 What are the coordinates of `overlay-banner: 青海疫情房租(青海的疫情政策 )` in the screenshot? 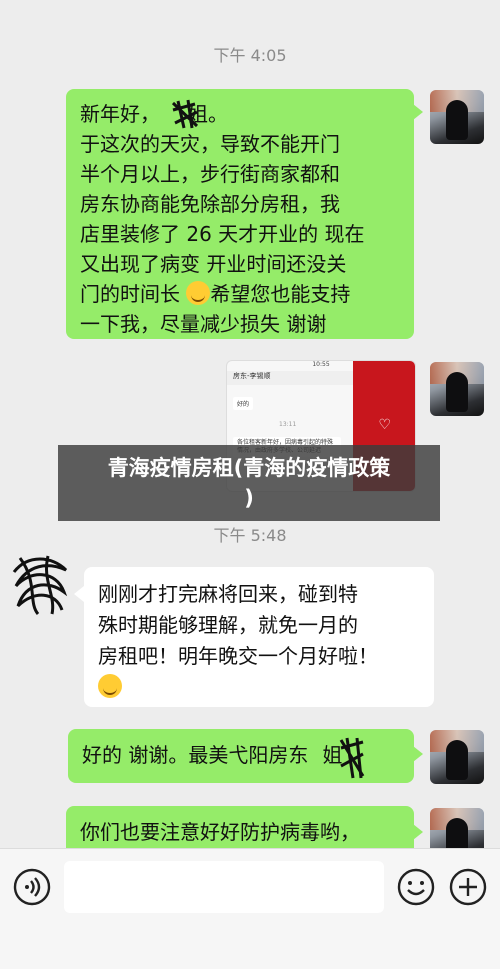 It's located at (249, 483).